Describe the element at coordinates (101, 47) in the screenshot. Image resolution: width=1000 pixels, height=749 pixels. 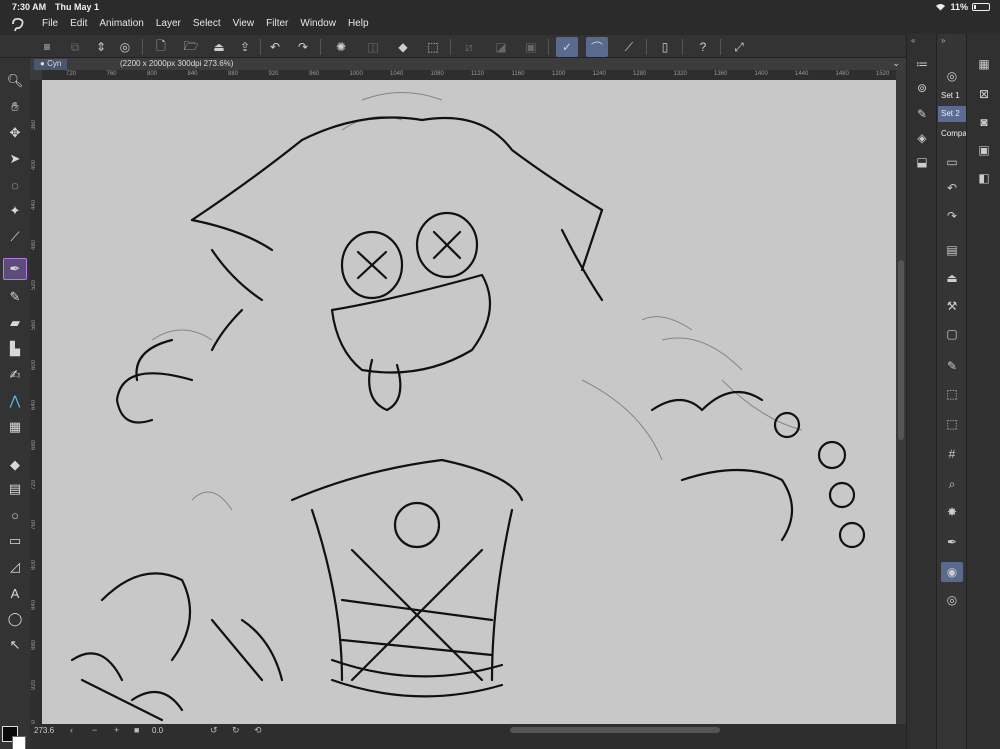
I see `up-down-arrows-icon: ⇕` at that location.